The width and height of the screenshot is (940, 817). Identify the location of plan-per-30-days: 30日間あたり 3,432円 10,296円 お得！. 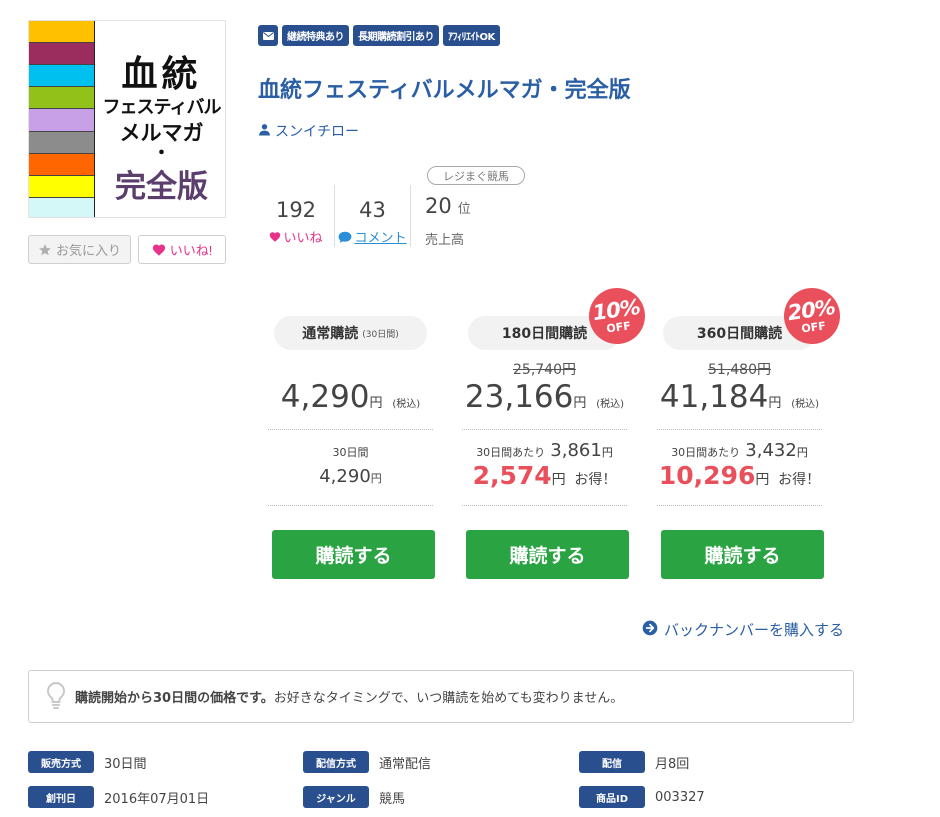
(739, 468).